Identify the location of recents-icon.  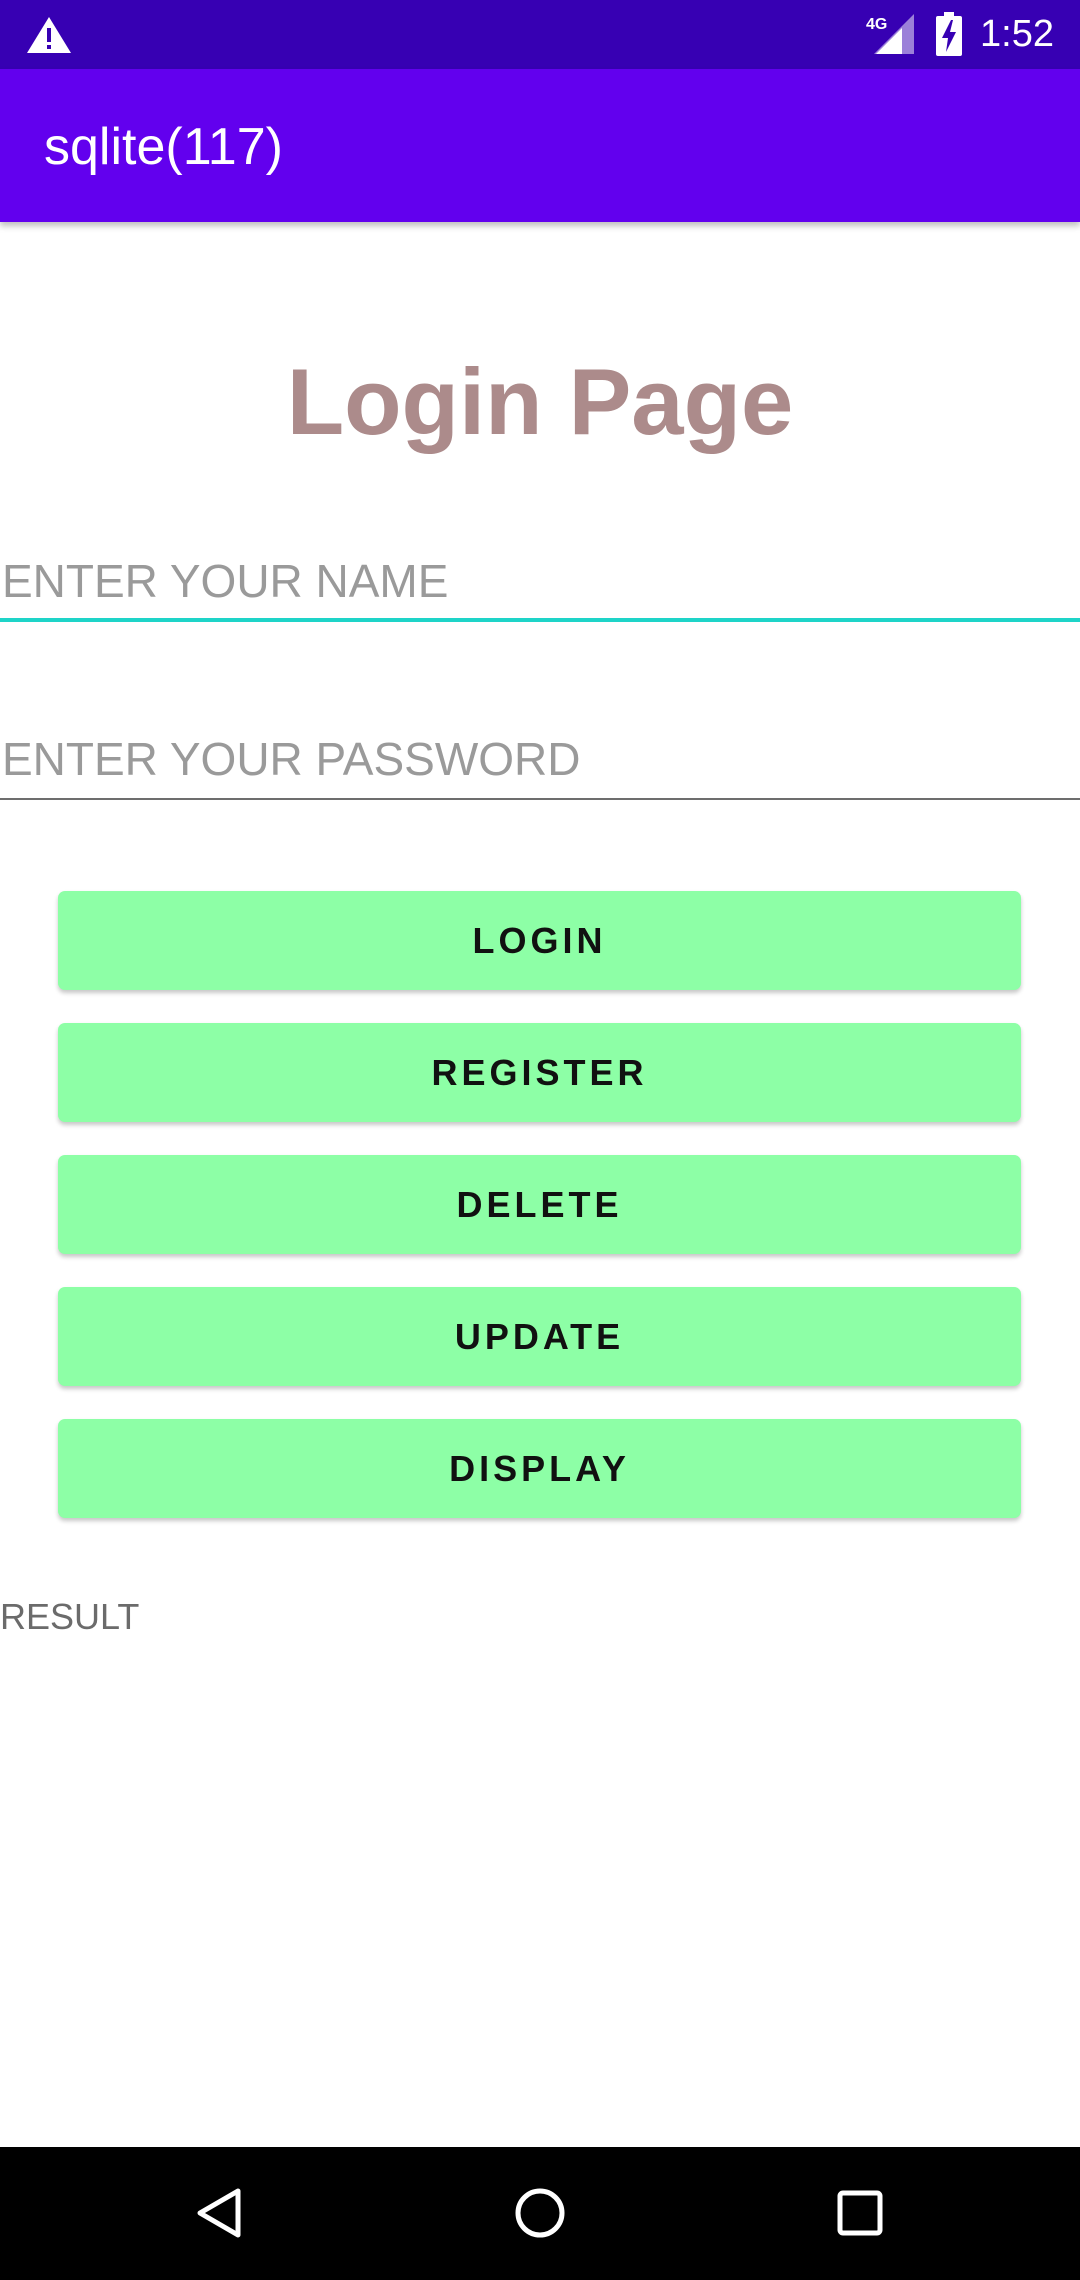
(860, 2213).